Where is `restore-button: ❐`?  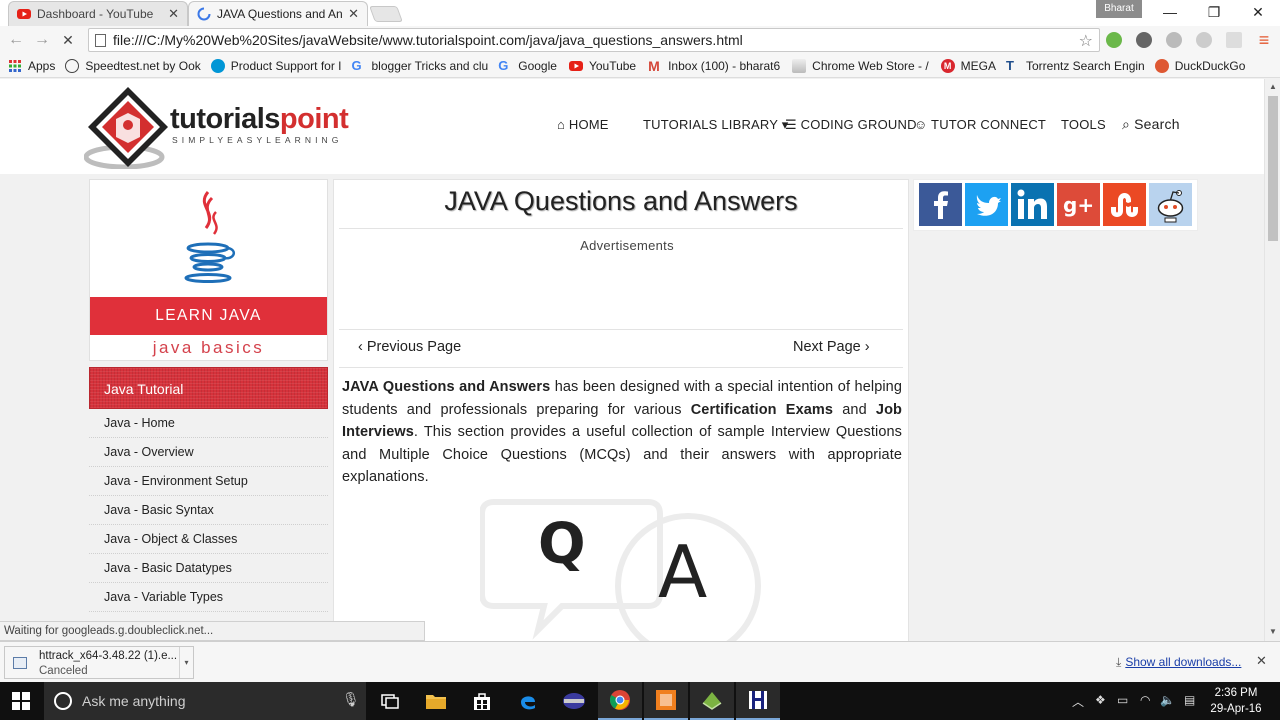
restore-button: ❐ is located at coordinates (1214, 12).